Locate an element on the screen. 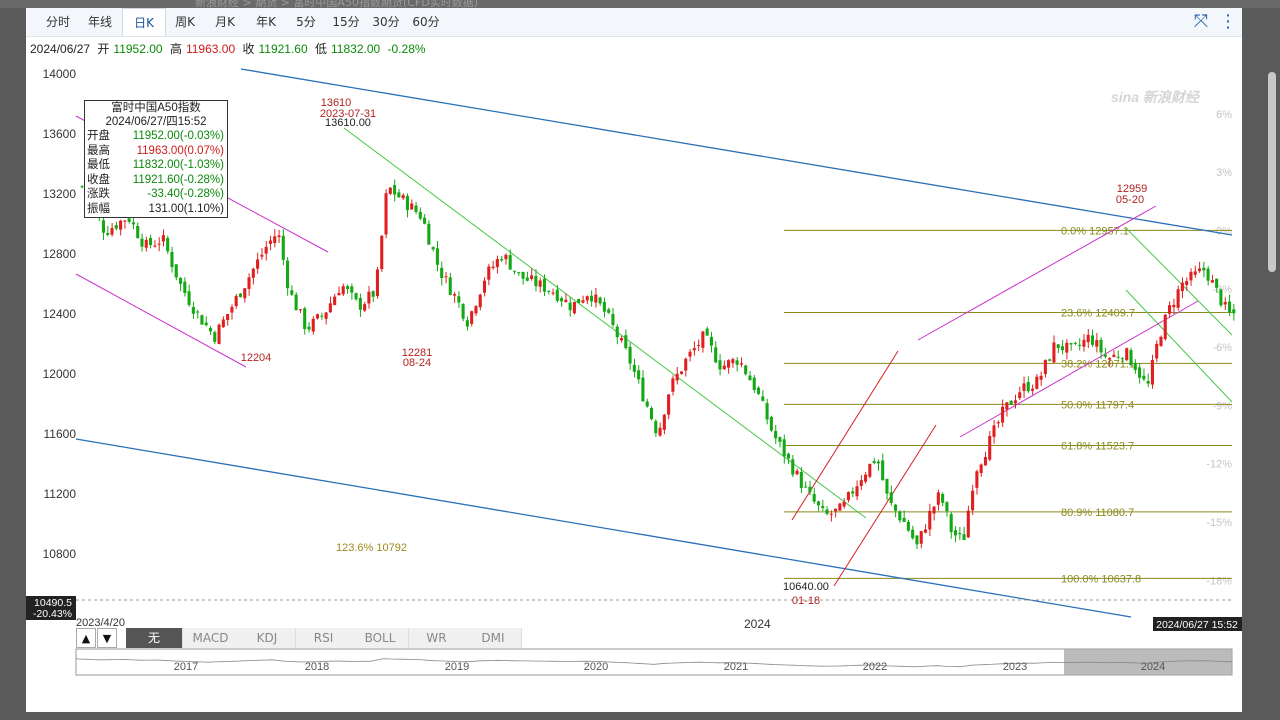 The width and height of the screenshot is (1280, 720). indicator-5: WR is located at coordinates (437, 638).